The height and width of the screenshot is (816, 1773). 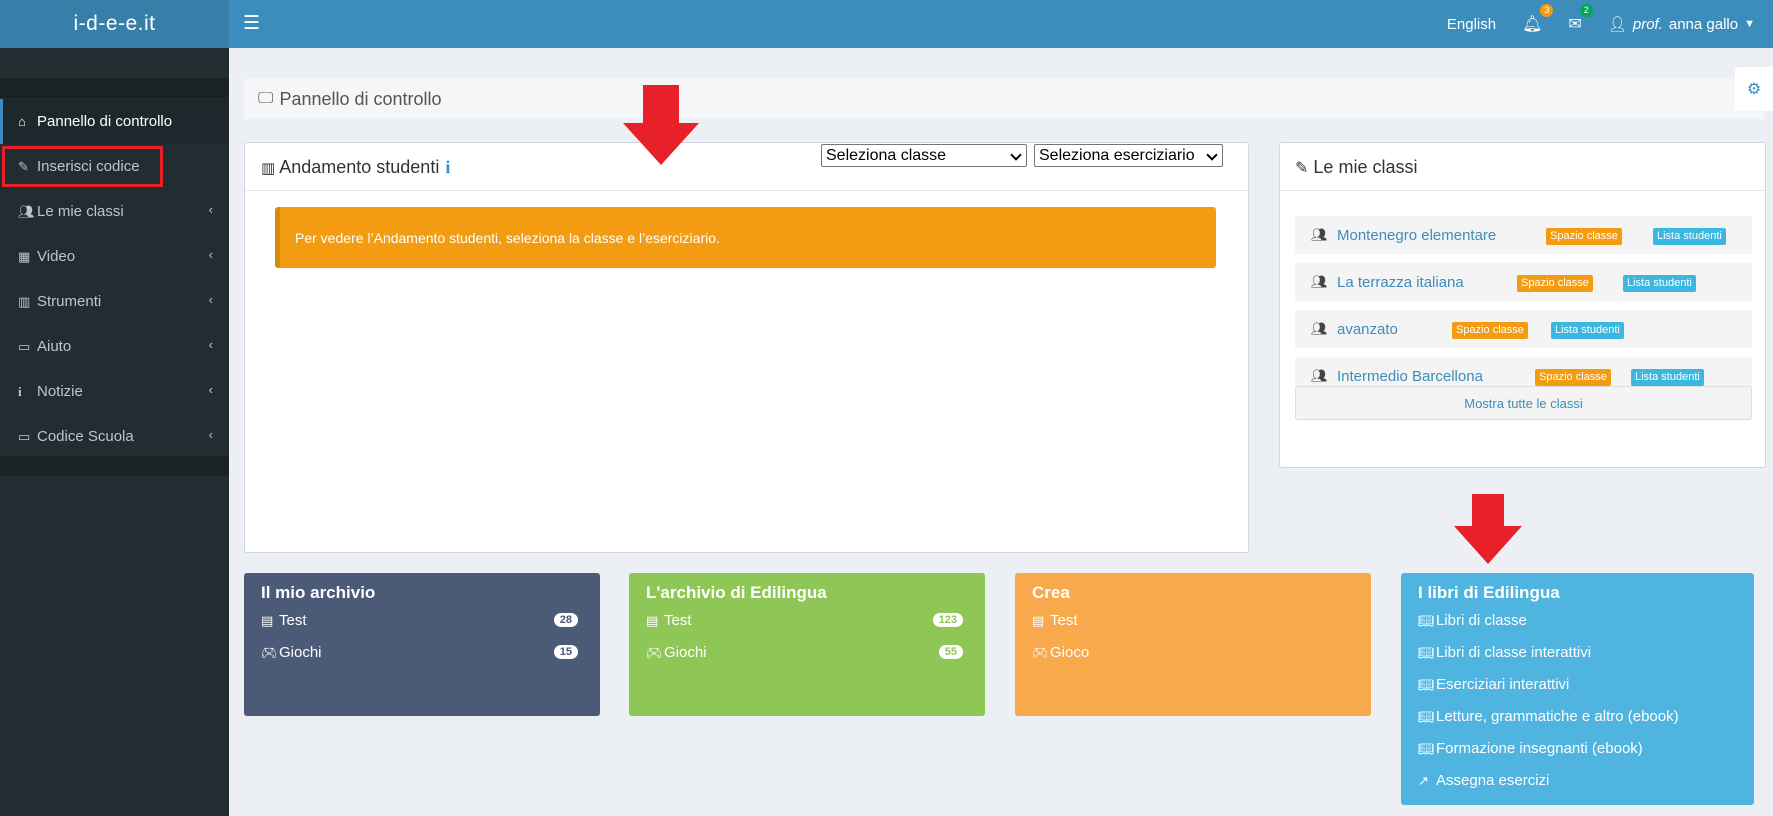 I want to click on books-link: 📖︎ Formazione insegnanti (ebook), so click(x=1530, y=748).